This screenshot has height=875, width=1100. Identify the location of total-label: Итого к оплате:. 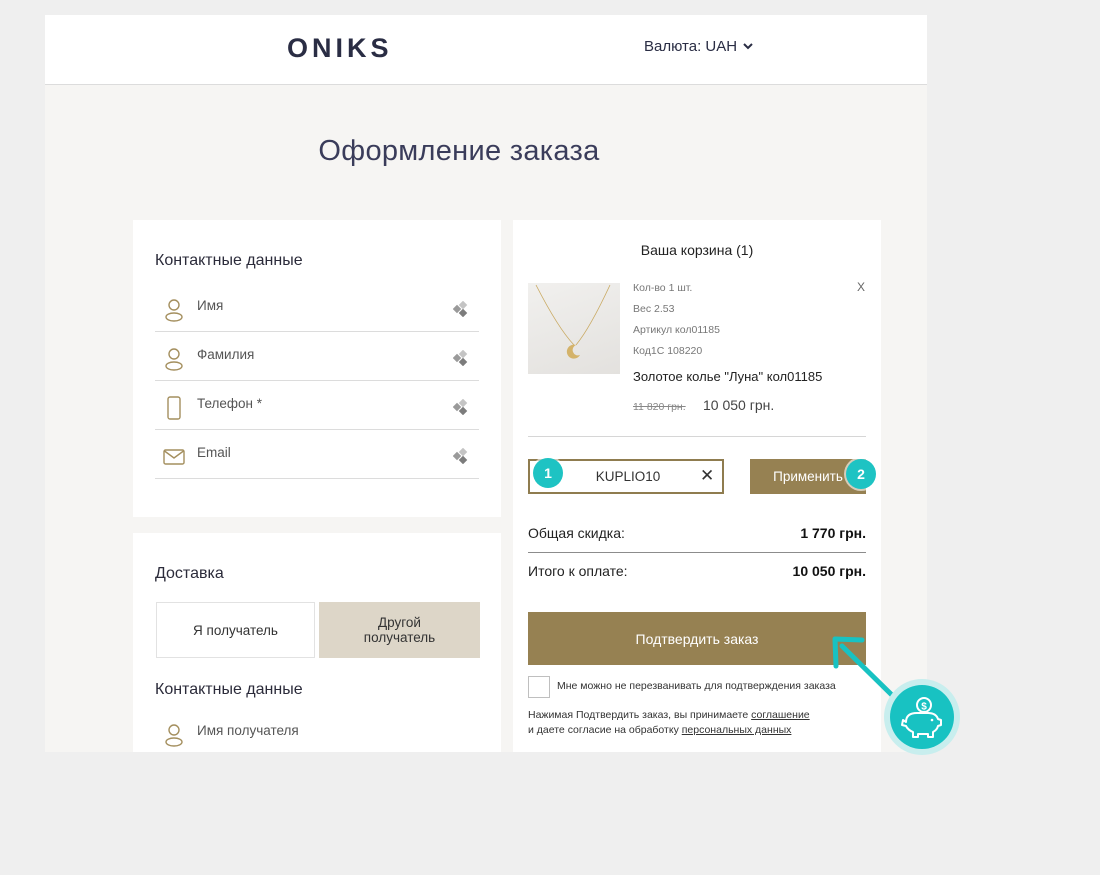
(578, 571).